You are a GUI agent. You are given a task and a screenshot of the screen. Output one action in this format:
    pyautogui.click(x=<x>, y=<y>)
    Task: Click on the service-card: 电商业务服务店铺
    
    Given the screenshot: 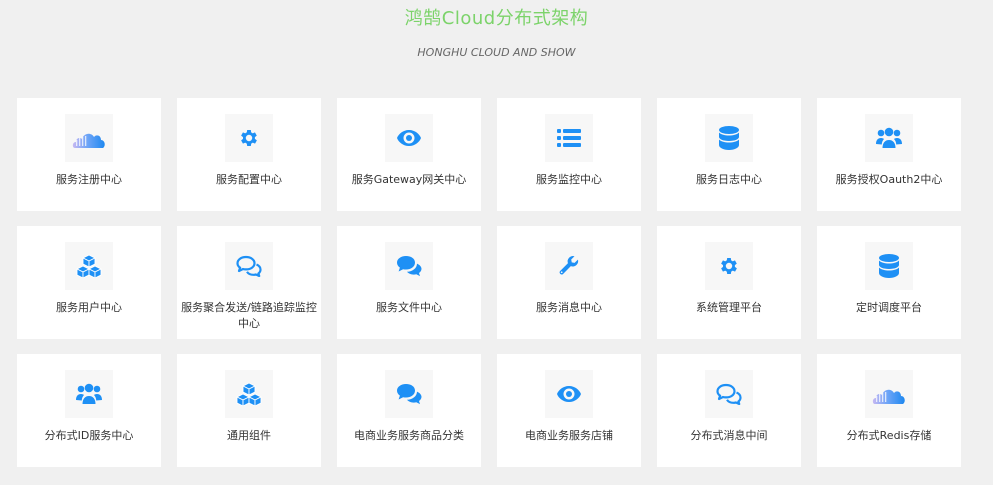 What is the action you would take?
    pyautogui.click(x=569, y=410)
    